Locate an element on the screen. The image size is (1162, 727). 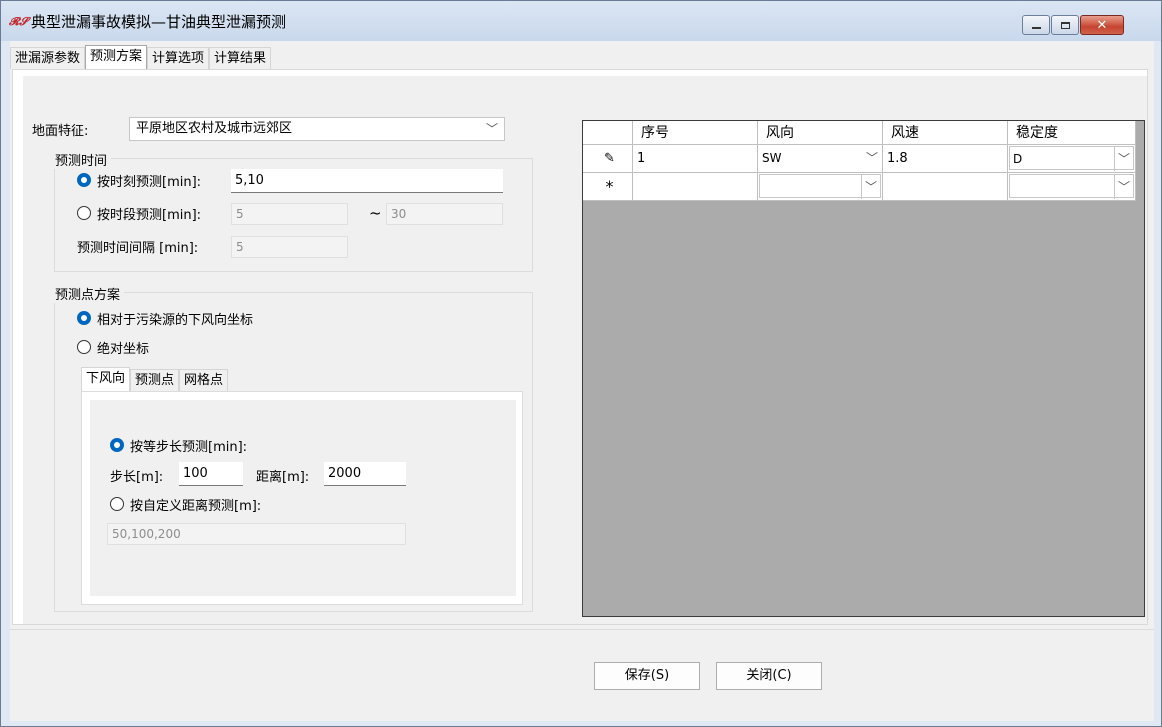
absolute-coord-label: 绝对坐标 is located at coordinates (123, 349).